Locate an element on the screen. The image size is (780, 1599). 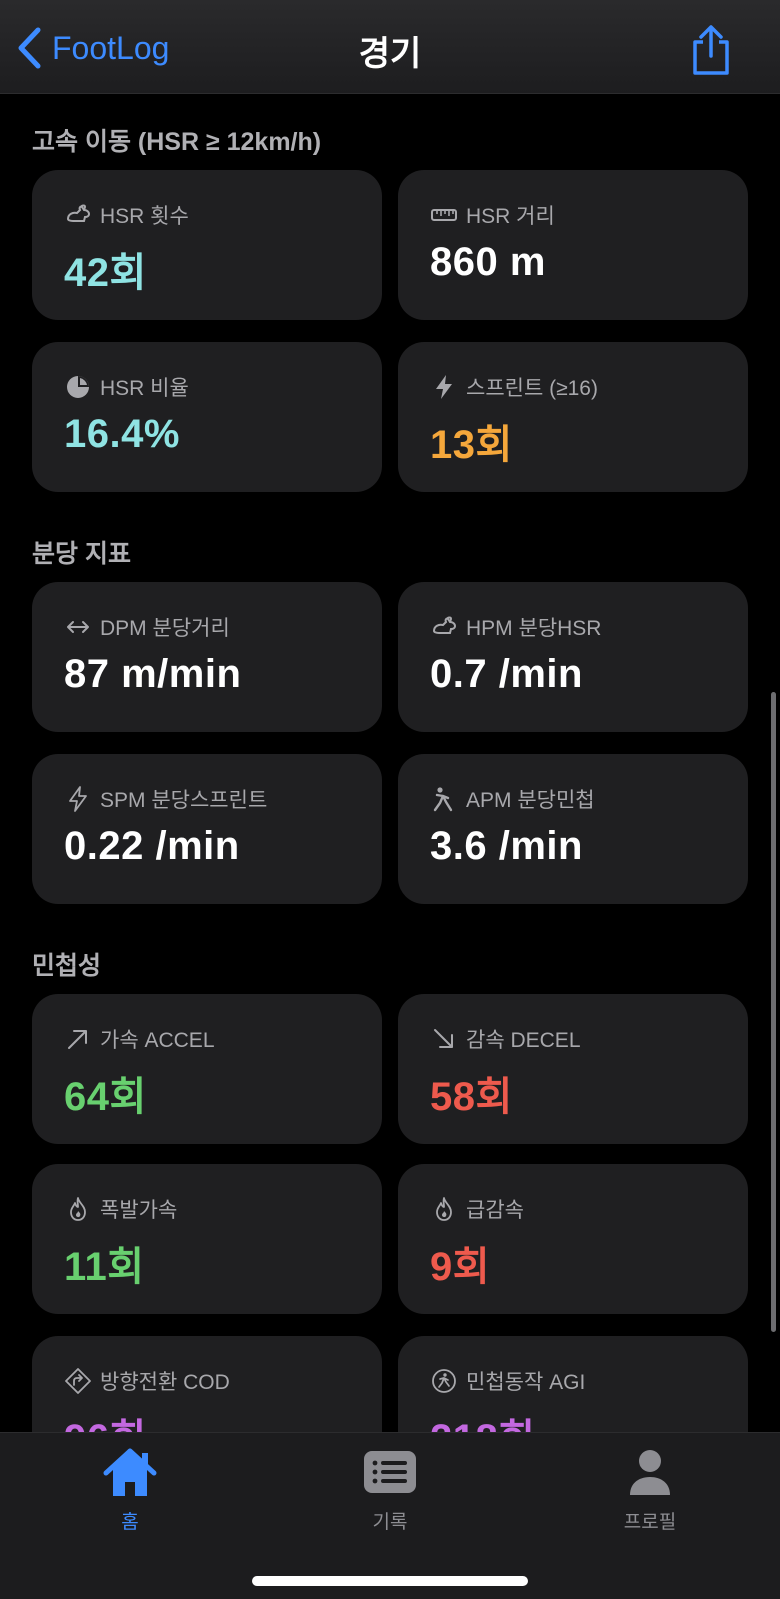
card-value: 218회 is located at coordinates (483, 1419).